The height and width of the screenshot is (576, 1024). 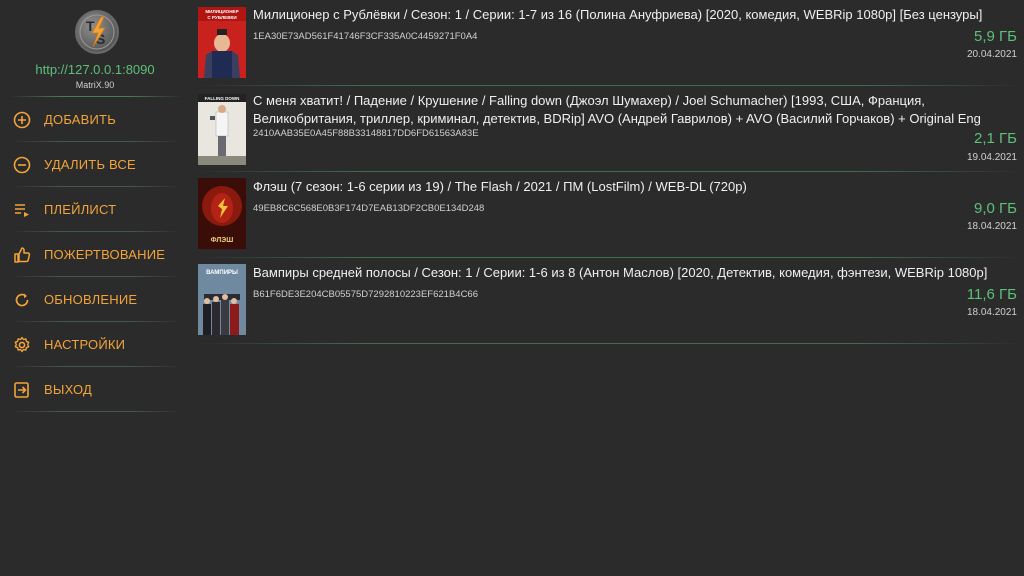 What do you see at coordinates (222, 129) in the screenshot?
I see `poster-image: FALLING DOWN` at bounding box center [222, 129].